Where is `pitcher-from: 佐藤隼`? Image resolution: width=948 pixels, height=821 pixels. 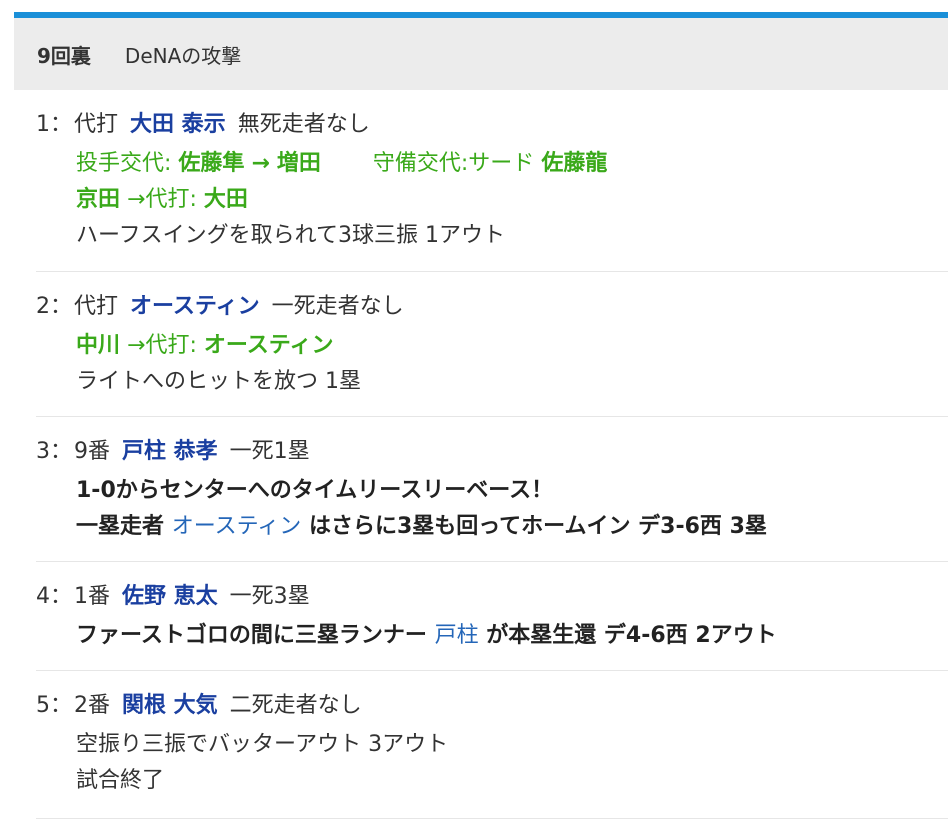 pitcher-from: 佐藤隼 is located at coordinates (211, 163).